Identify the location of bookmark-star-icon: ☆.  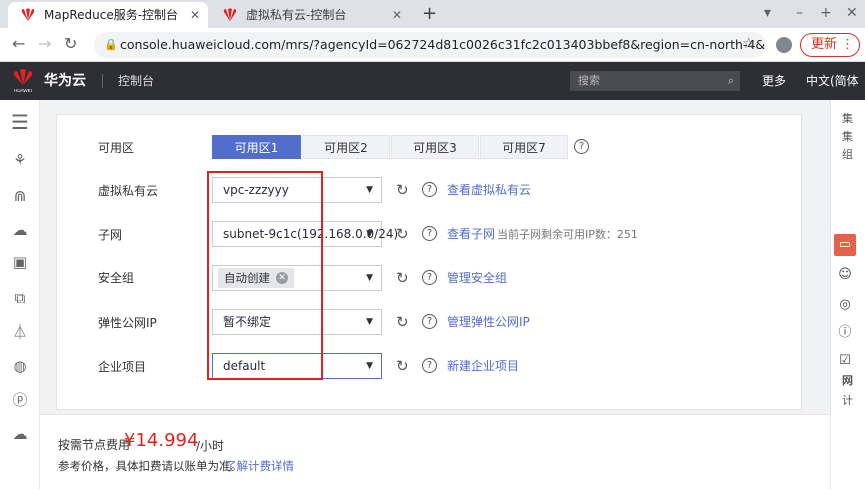
(748, 43).